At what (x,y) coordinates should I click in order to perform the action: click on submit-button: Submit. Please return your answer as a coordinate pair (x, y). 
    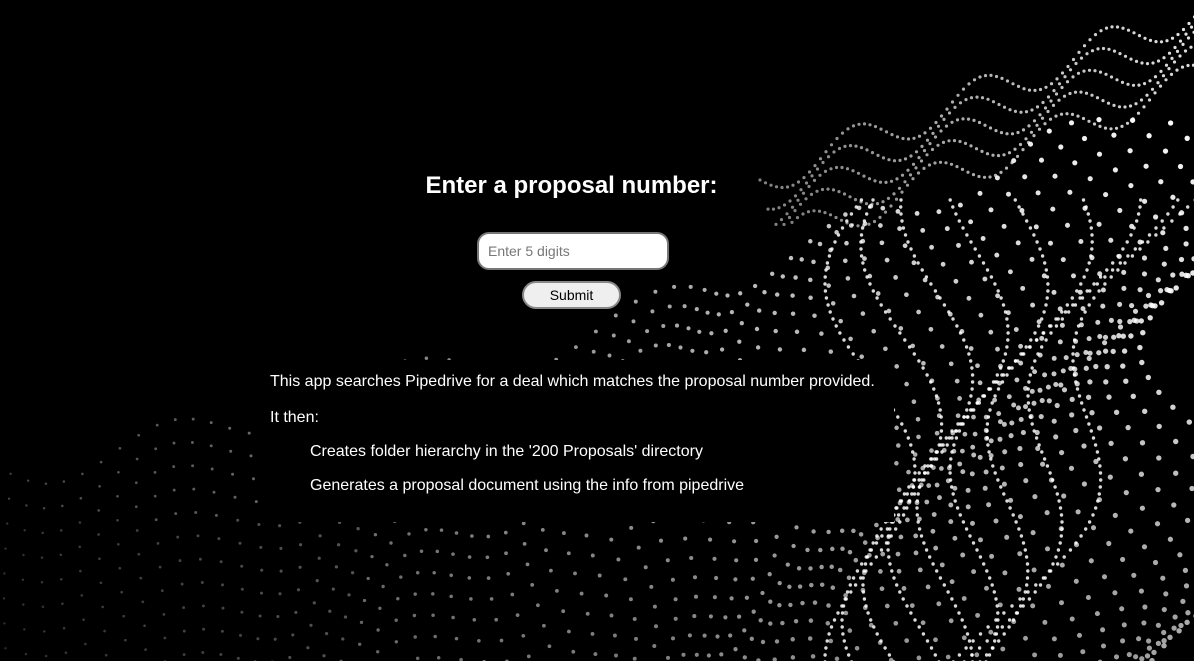
    Looking at the image, I should click on (571, 295).